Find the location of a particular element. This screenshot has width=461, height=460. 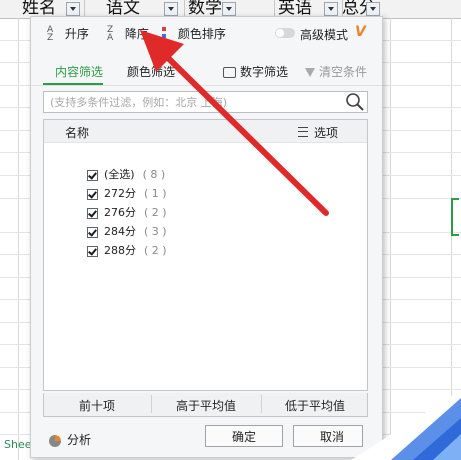

tab-content-filter: 内容筛选 is located at coordinates (79, 71).